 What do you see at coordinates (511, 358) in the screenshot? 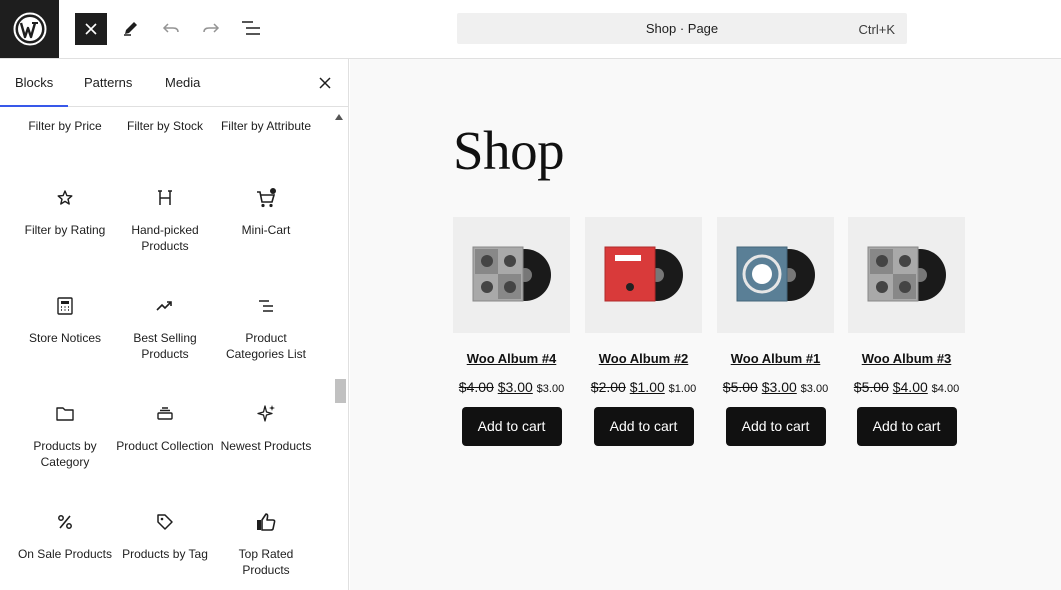
I see `product-title-link: Woo Album #4` at bounding box center [511, 358].